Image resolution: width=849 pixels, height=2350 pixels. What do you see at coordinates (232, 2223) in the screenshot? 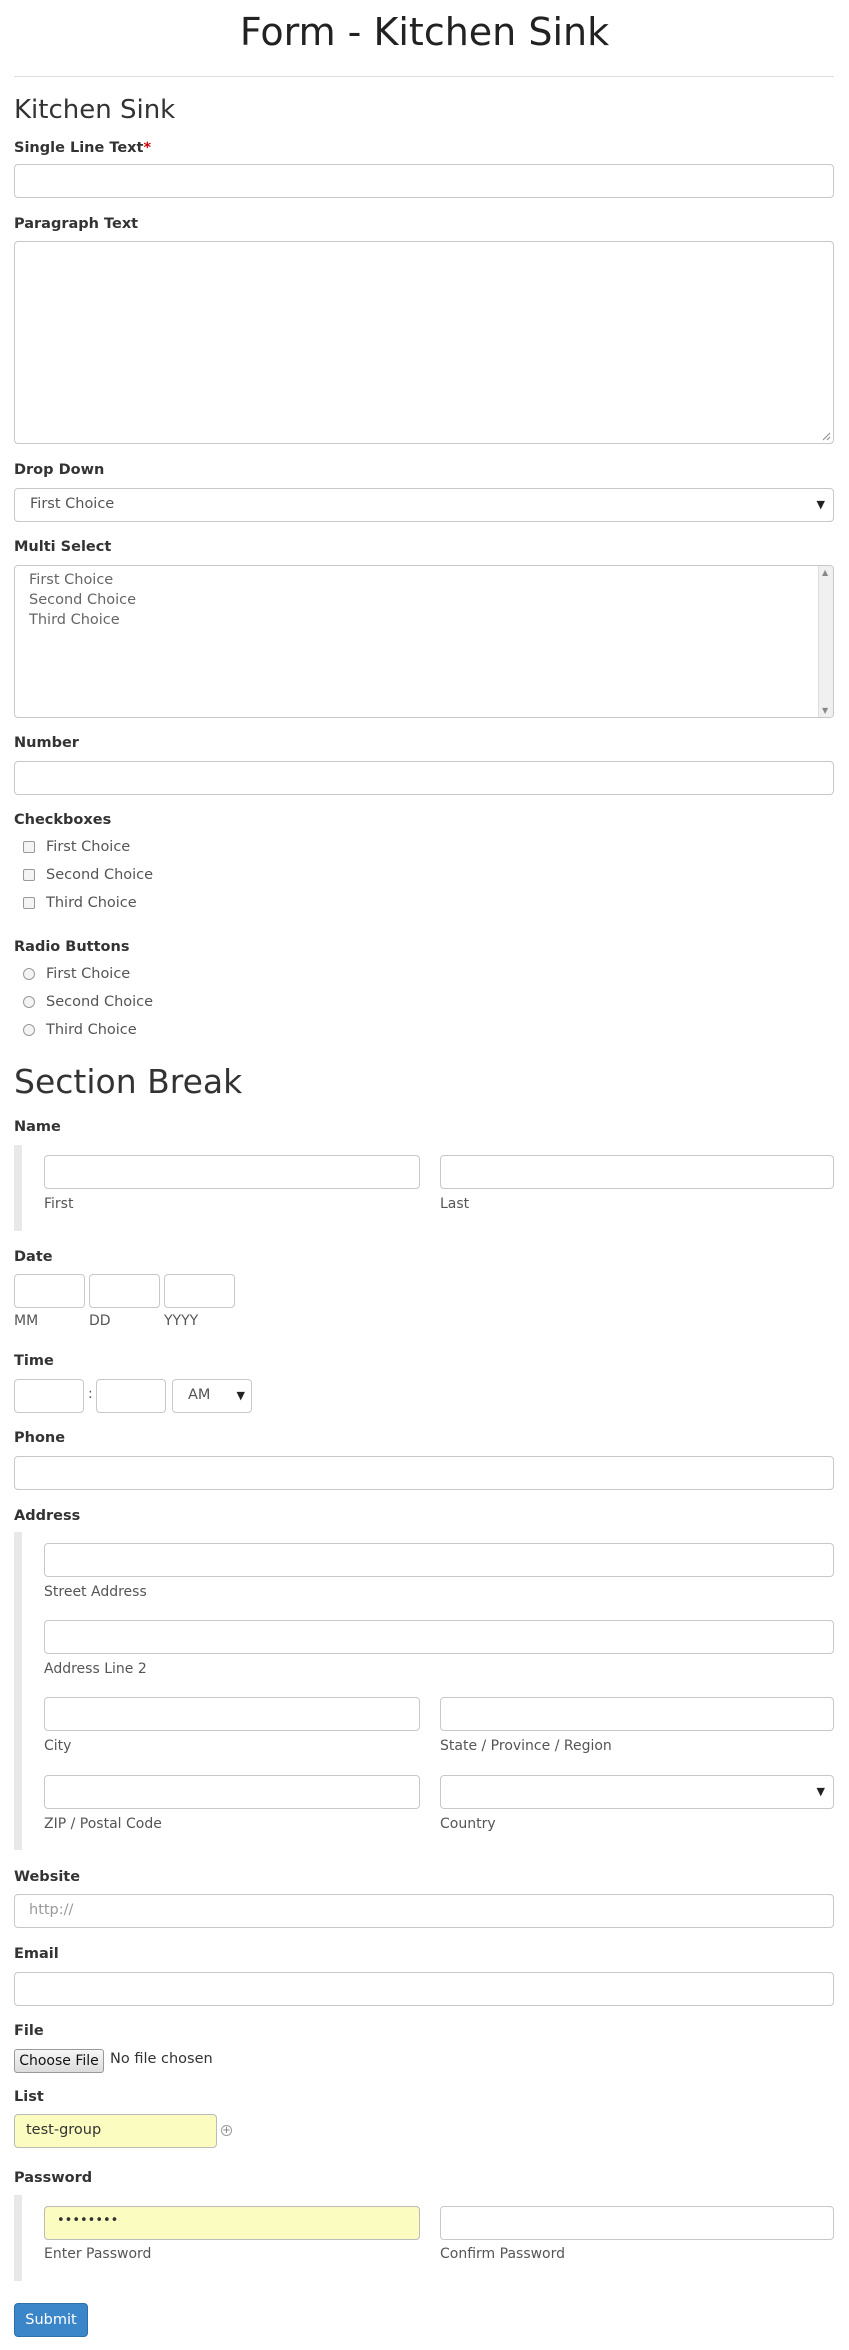
I see `password-input: ••••••••` at bounding box center [232, 2223].